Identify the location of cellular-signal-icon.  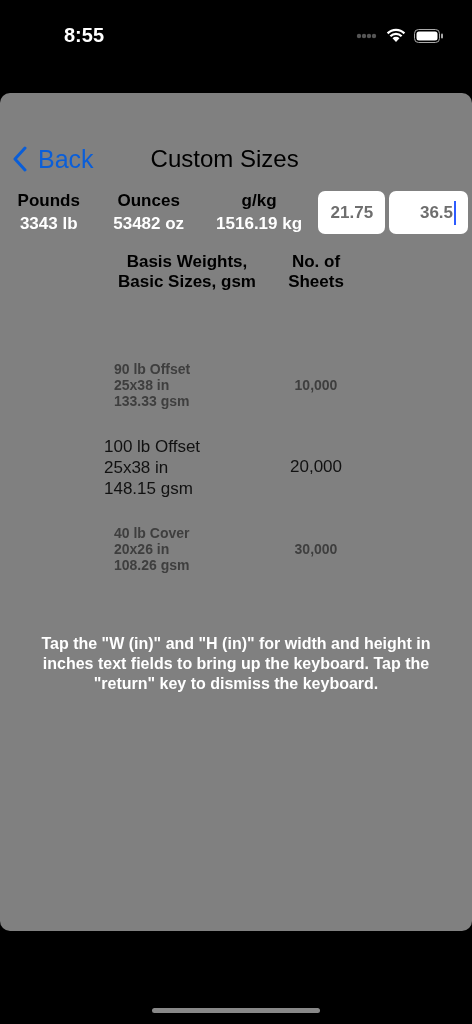
(367, 35).